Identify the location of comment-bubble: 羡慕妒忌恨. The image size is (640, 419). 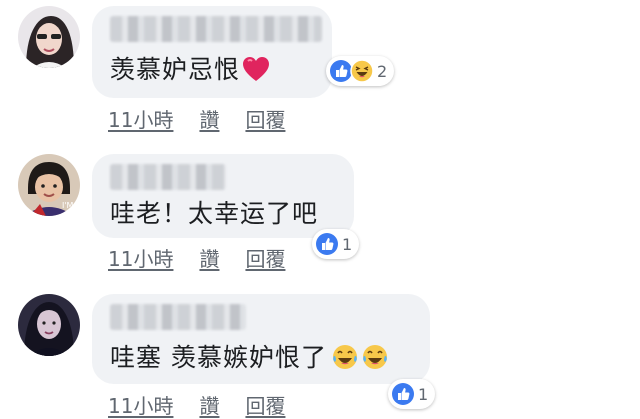
(212, 52).